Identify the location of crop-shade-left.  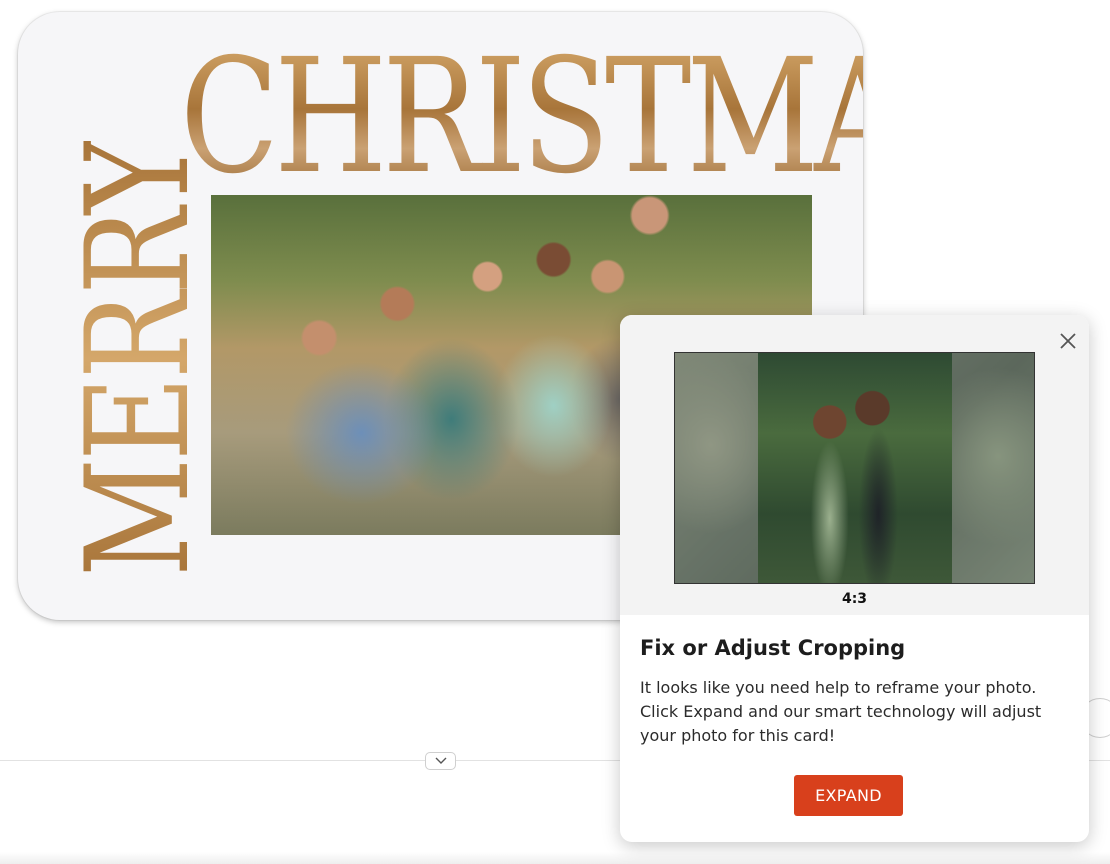
(716, 468).